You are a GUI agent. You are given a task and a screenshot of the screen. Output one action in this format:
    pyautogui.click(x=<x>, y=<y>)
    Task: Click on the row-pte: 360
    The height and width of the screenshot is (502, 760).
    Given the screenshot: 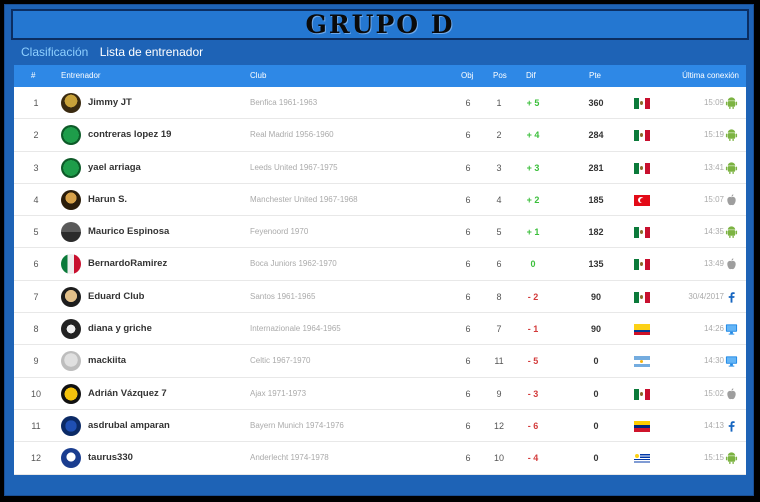 What is the action you would take?
    pyautogui.click(x=596, y=103)
    